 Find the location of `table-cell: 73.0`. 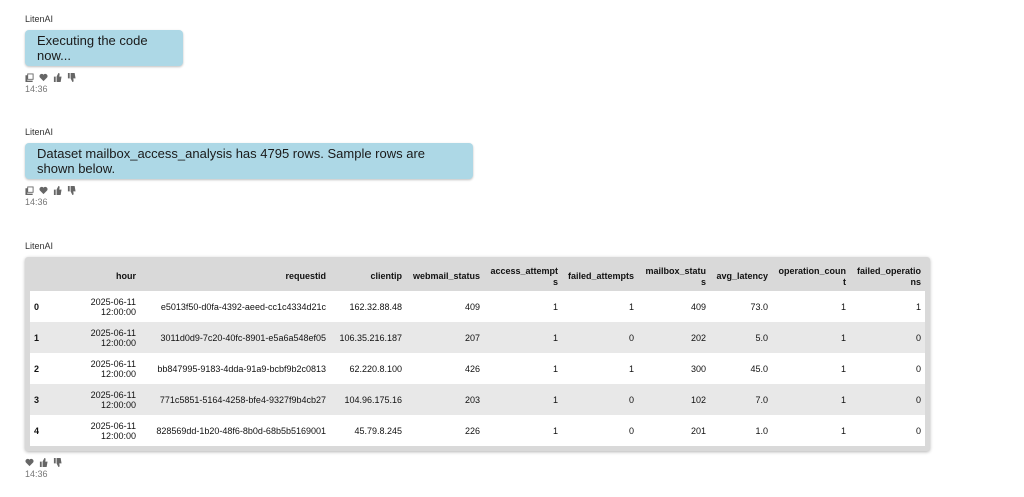

table-cell: 73.0 is located at coordinates (741, 306).